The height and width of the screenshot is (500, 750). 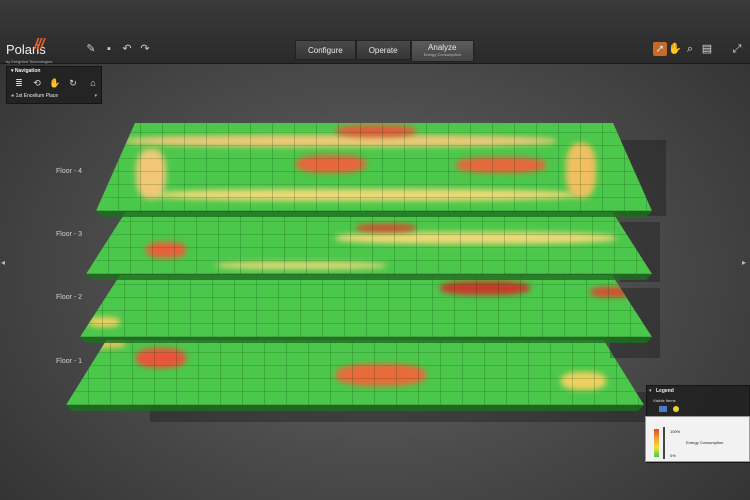 I want to click on floor-3-edge, so click(x=369, y=277).